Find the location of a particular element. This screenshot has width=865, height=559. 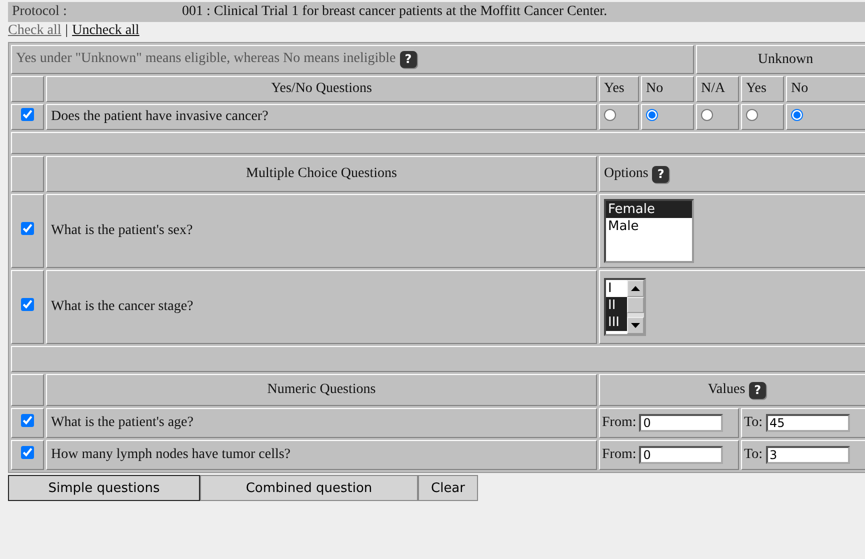

legend-text: Yes under "Unknown" means eligible, whereas No means ineligible is located at coordinates (206, 58).